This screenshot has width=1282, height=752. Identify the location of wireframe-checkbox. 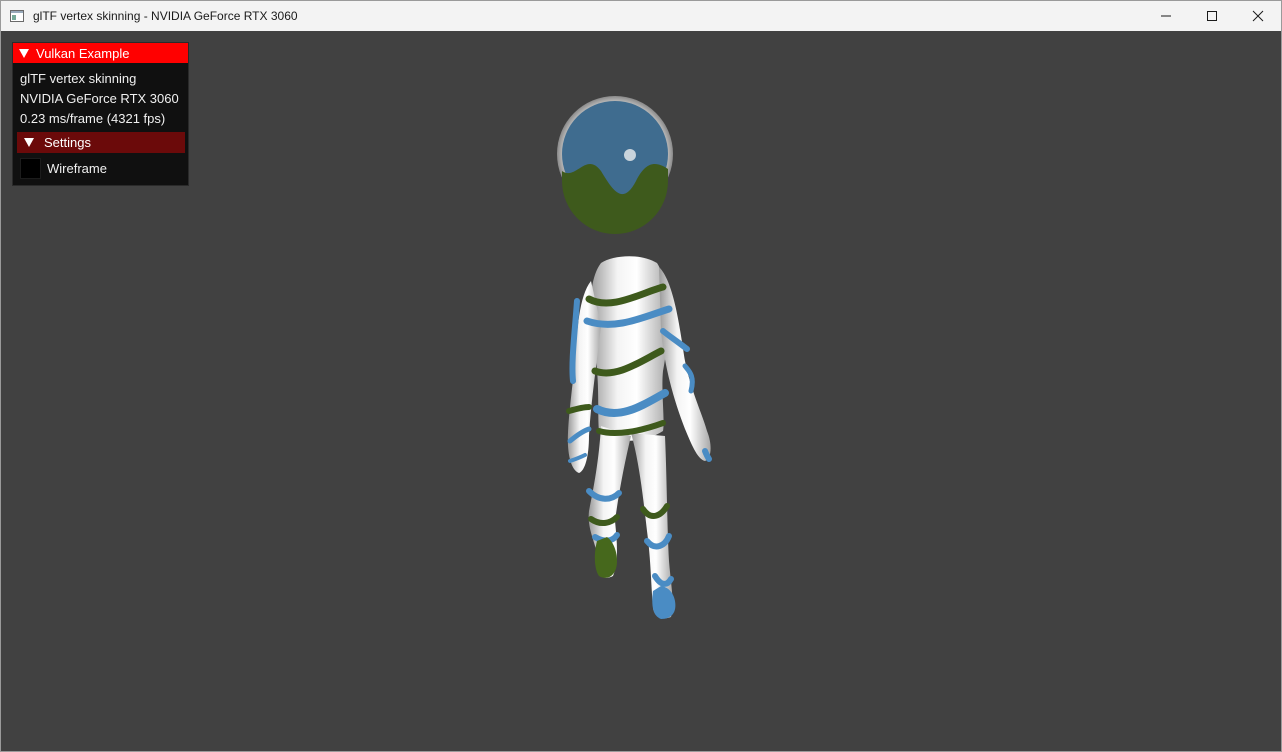
(30, 168).